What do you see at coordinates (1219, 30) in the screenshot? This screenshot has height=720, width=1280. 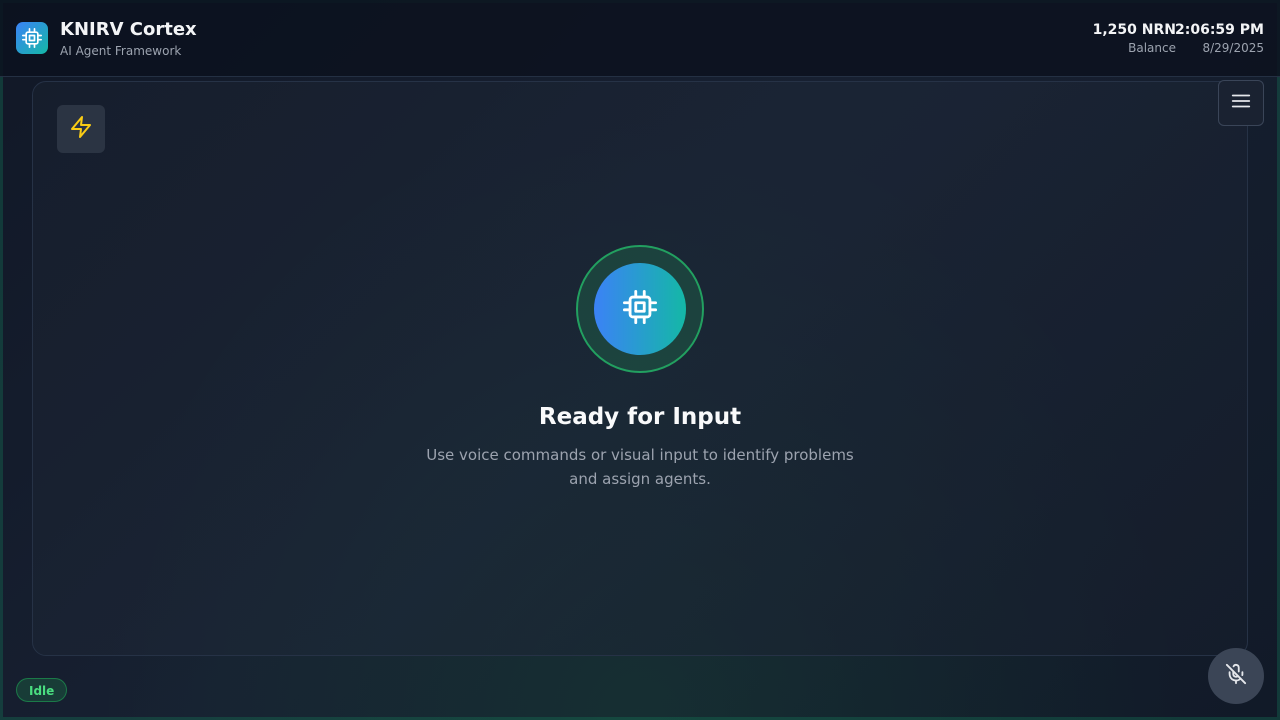 I see `clock-time: 2:06:59 PM` at bounding box center [1219, 30].